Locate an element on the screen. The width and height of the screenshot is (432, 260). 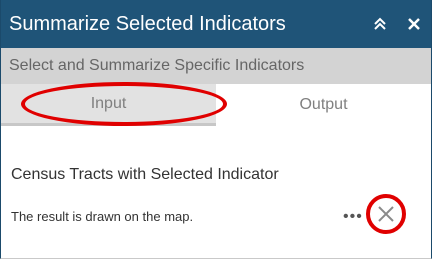
section-title: Census Tracts with Selected Indicator is located at coordinates (145, 174).